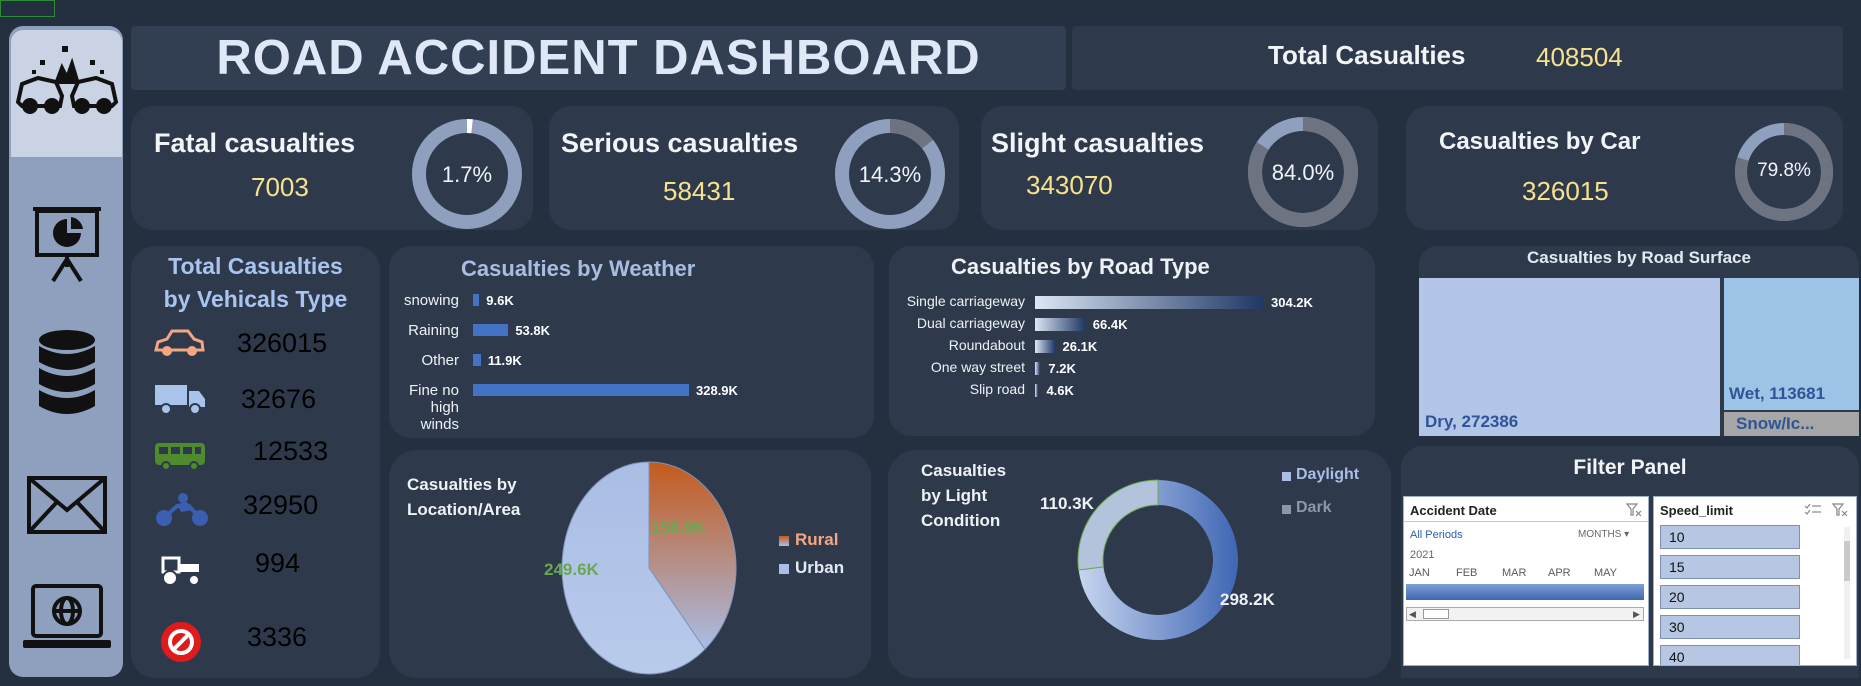 The height and width of the screenshot is (686, 1861). What do you see at coordinates (1559, 573) in the screenshot?
I see `month-apr: APR` at bounding box center [1559, 573].